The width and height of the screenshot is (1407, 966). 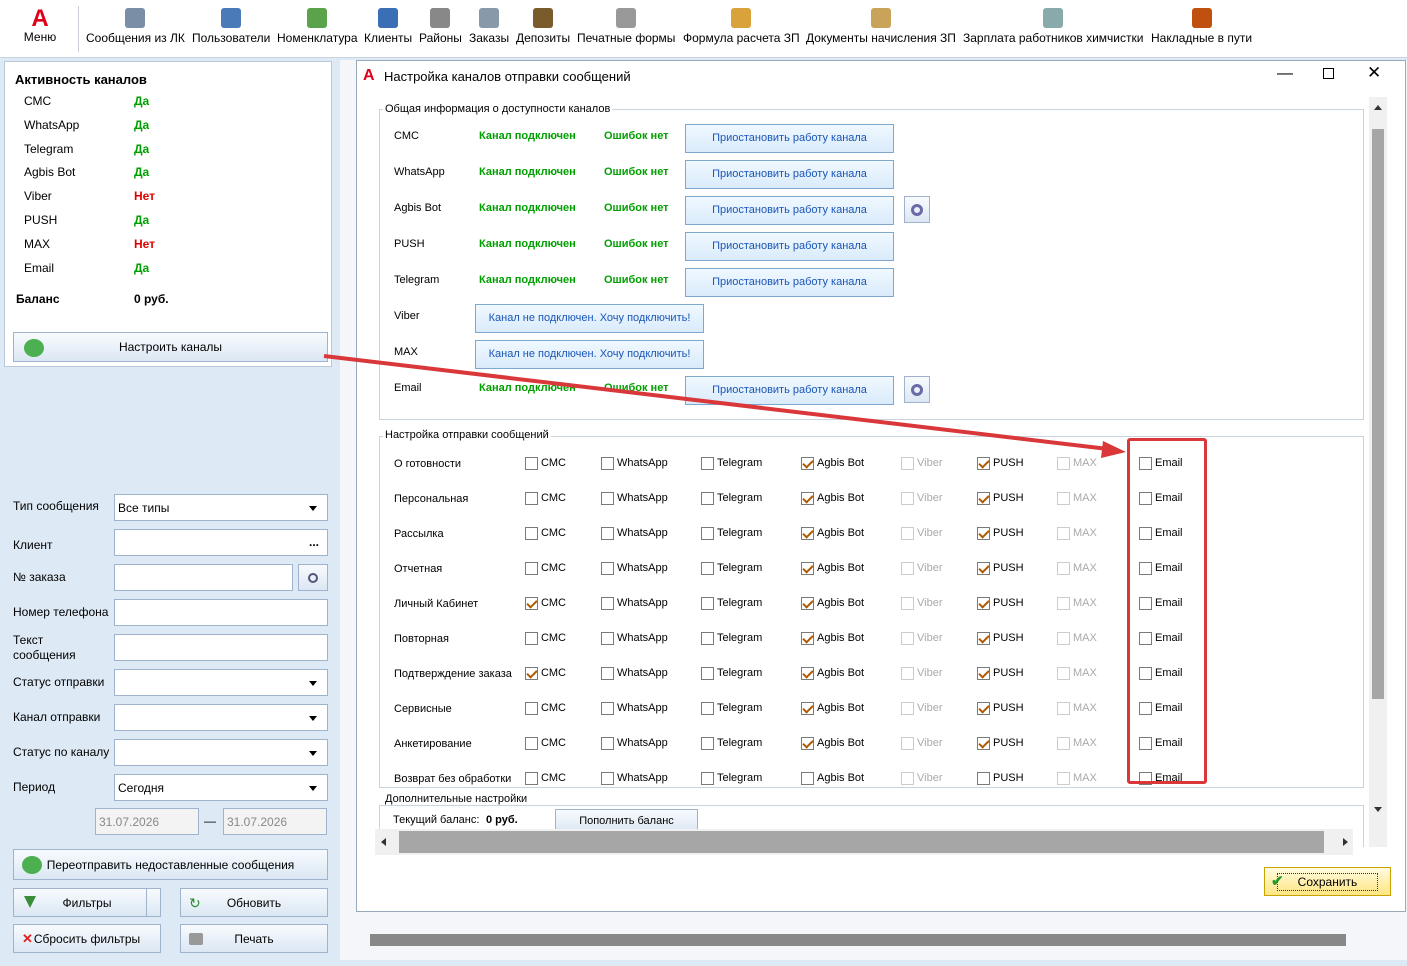 I want to click on arrow-head, so click(x=1113, y=449).